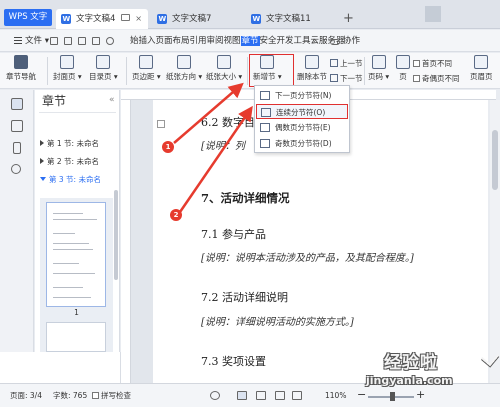  I want to click on zoom-slider-handle, so click(392, 396).